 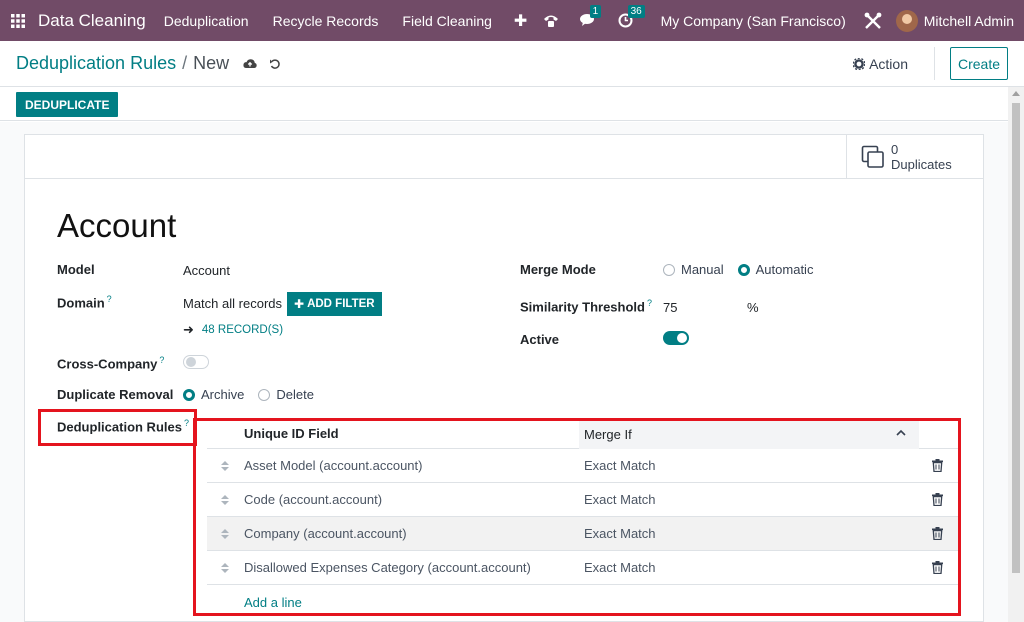 What do you see at coordinates (115, 394) in the screenshot?
I see `duplicate-removal-label: Duplicate Removal` at bounding box center [115, 394].